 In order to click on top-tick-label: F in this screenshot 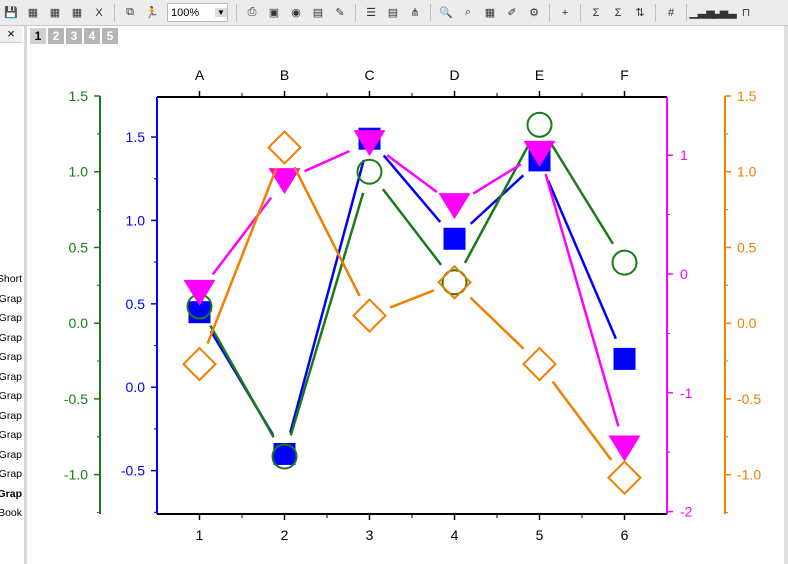, I will do `click(624, 75)`.